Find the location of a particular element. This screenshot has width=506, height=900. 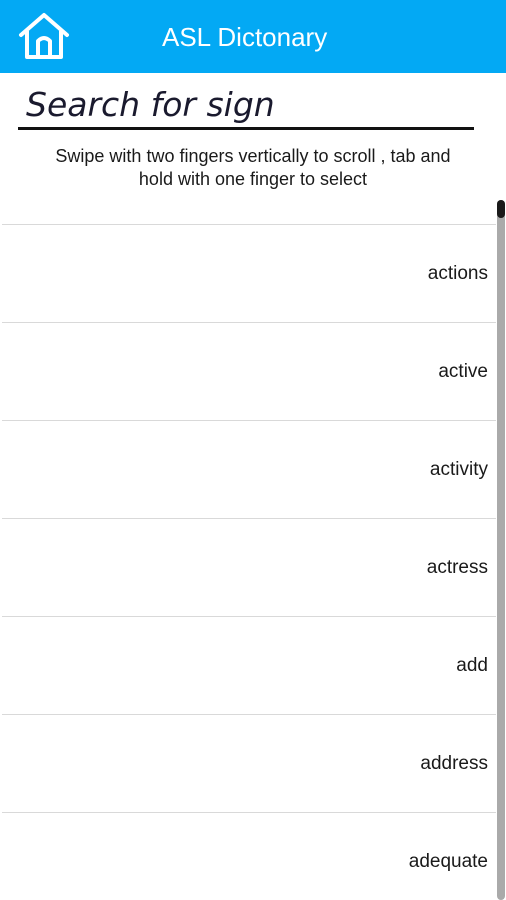

list-item-label: adequate is located at coordinates (448, 861).